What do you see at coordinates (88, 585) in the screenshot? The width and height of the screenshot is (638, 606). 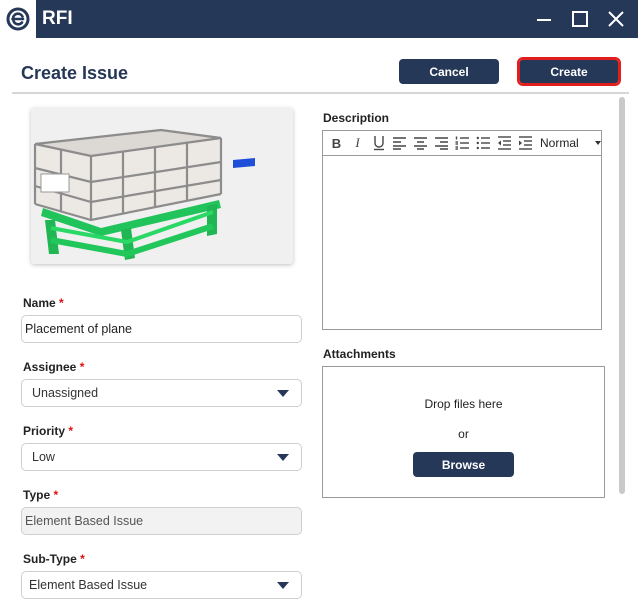 I see `subtype-value: Element Based Issue` at bounding box center [88, 585].